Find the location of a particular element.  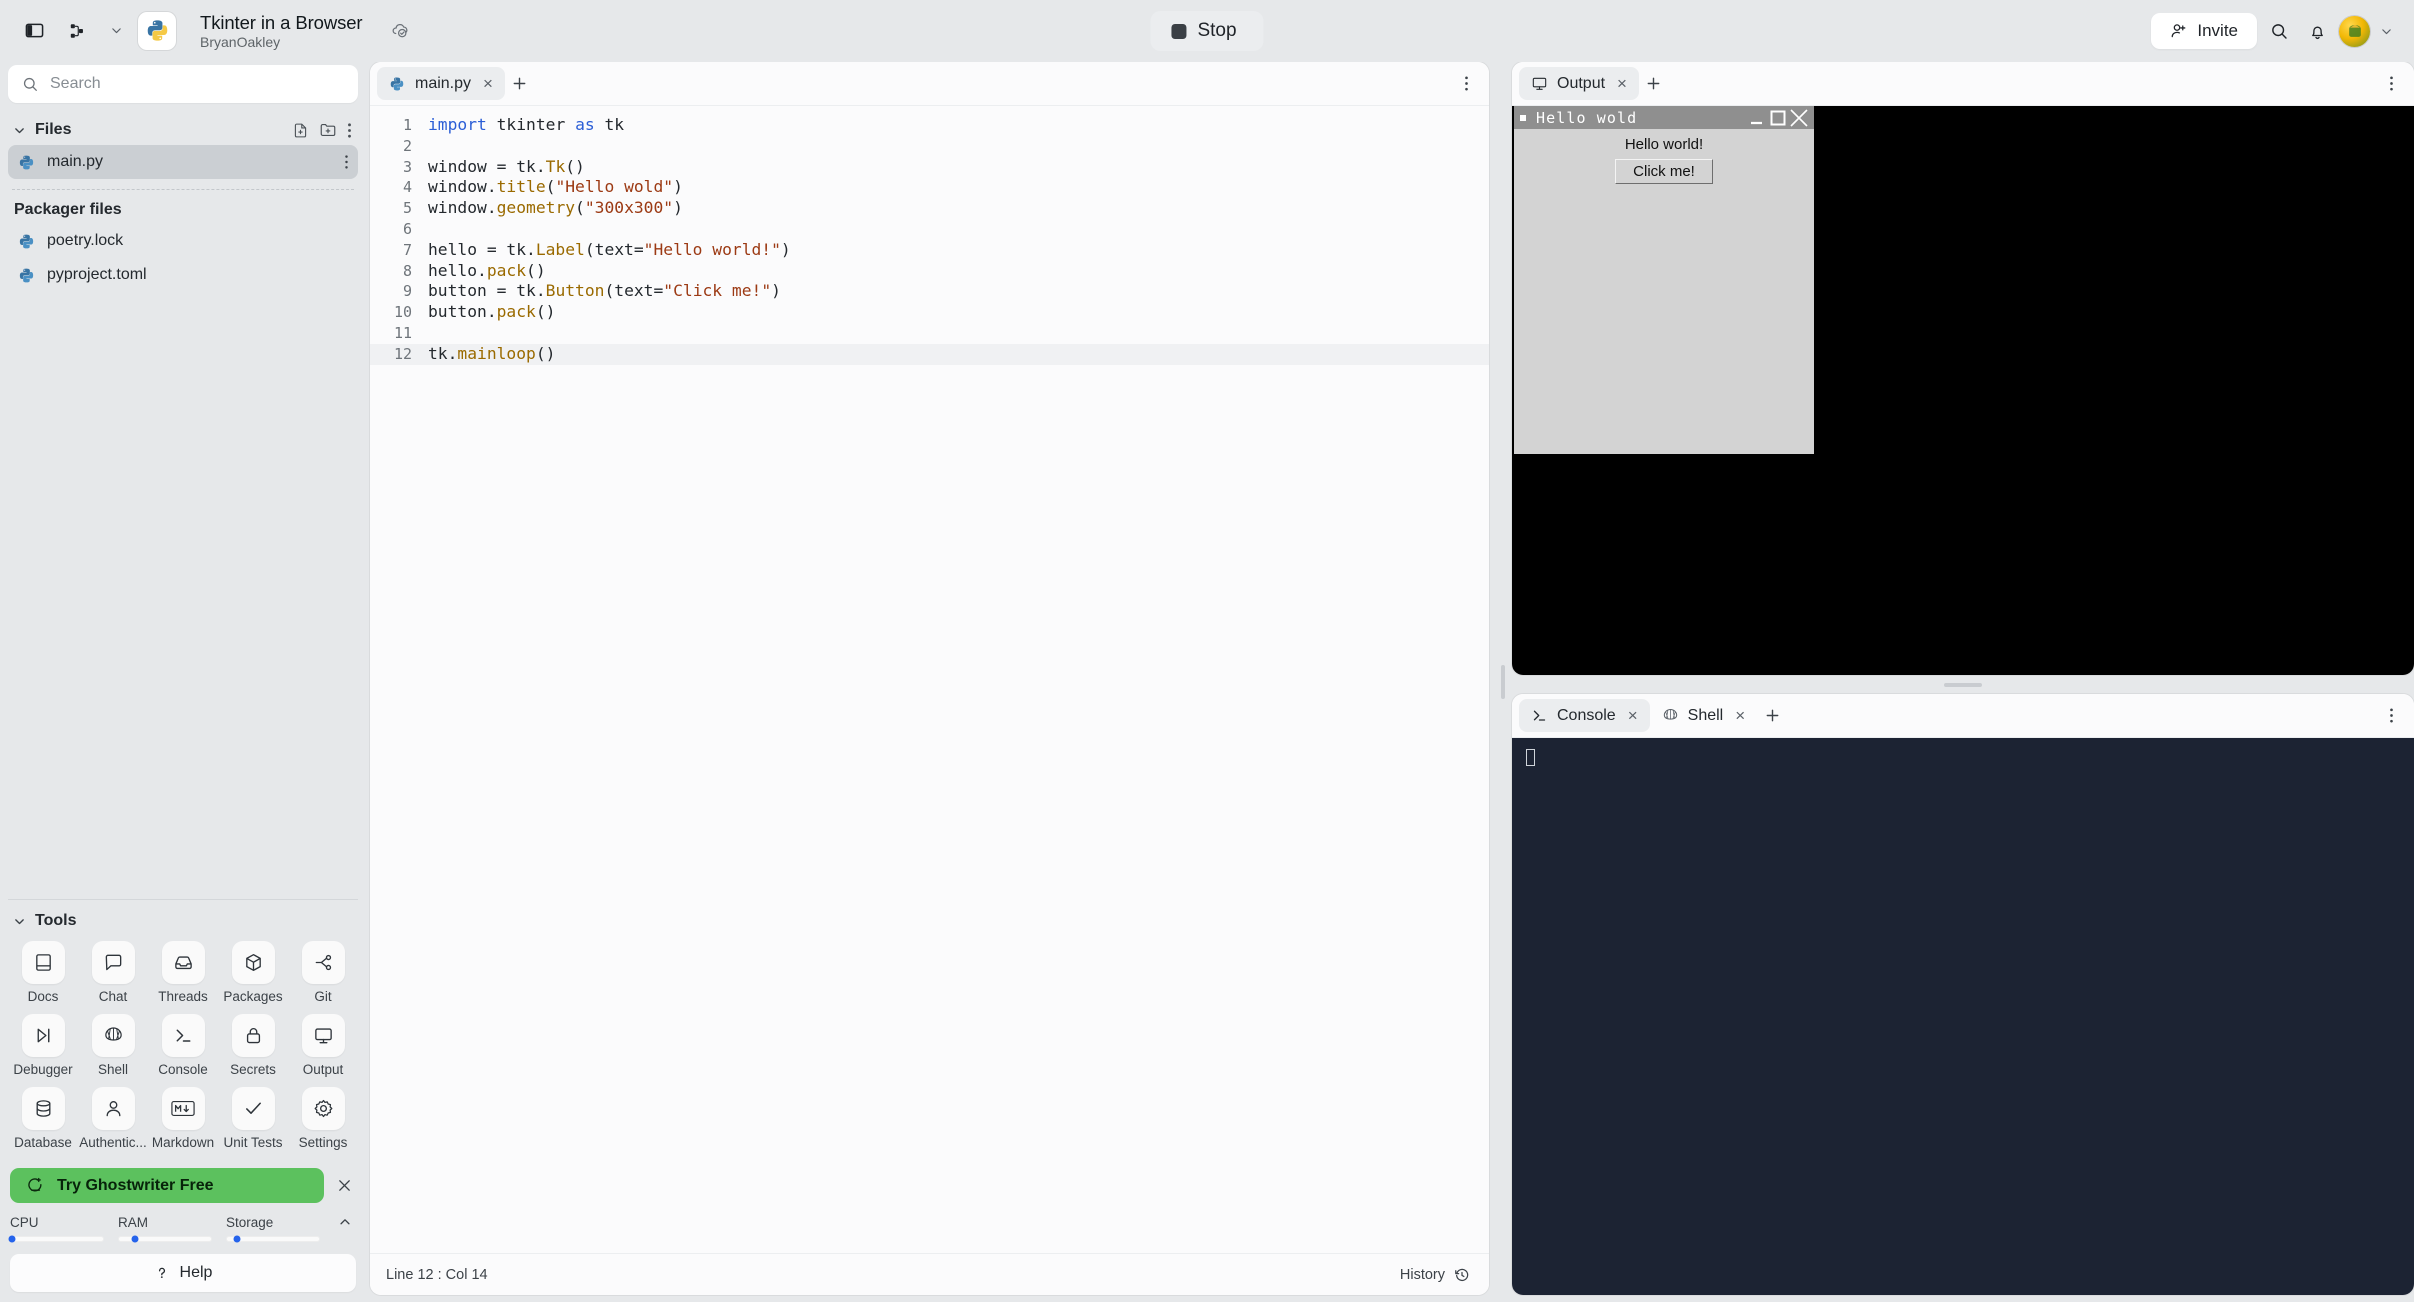

editor-more-vertical-icon is located at coordinates (1466, 84).